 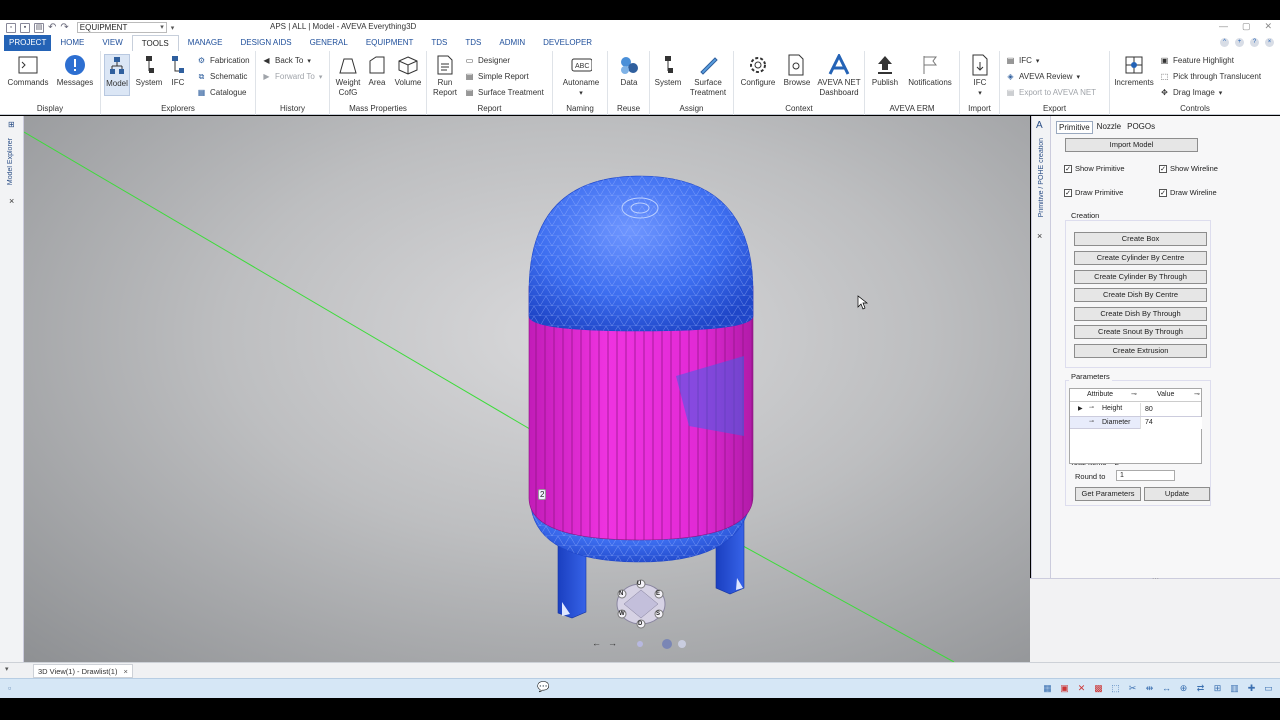 What do you see at coordinates (1269, 42) in the screenshot?
I see `ribbon-close-icon: ×` at bounding box center [1269, 42].